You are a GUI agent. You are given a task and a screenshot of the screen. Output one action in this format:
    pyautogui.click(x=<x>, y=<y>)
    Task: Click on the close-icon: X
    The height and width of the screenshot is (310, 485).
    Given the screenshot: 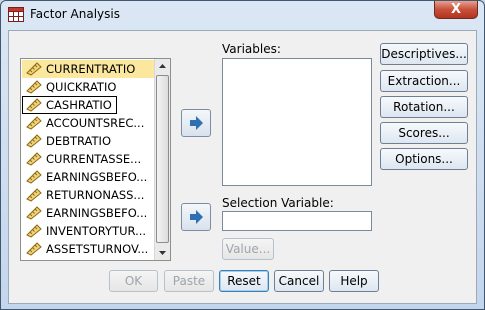 What is the action you would take?
    pyautogui.click(x=456, y=9)
    